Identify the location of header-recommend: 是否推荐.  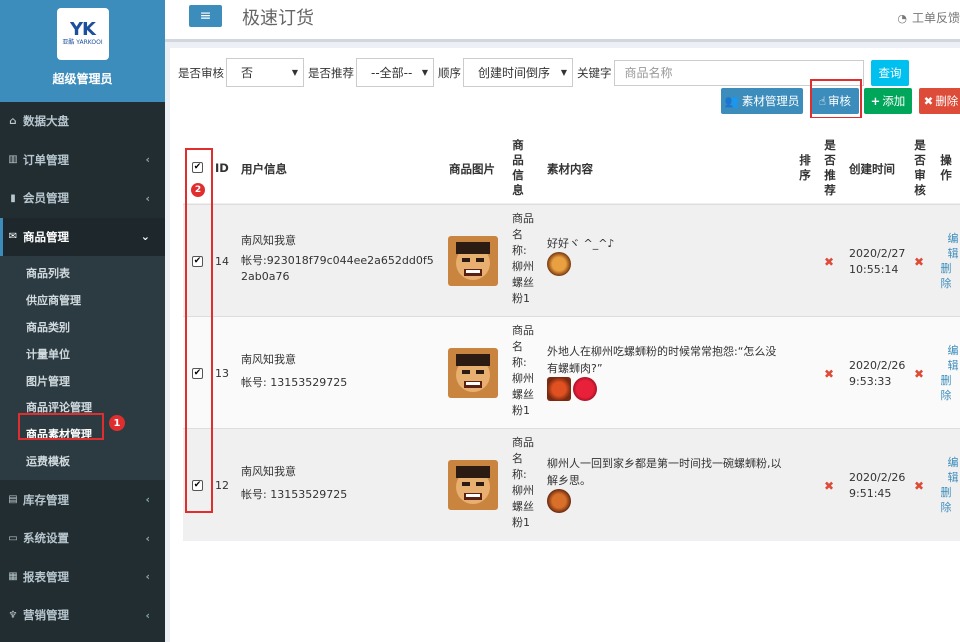
(830, 167).